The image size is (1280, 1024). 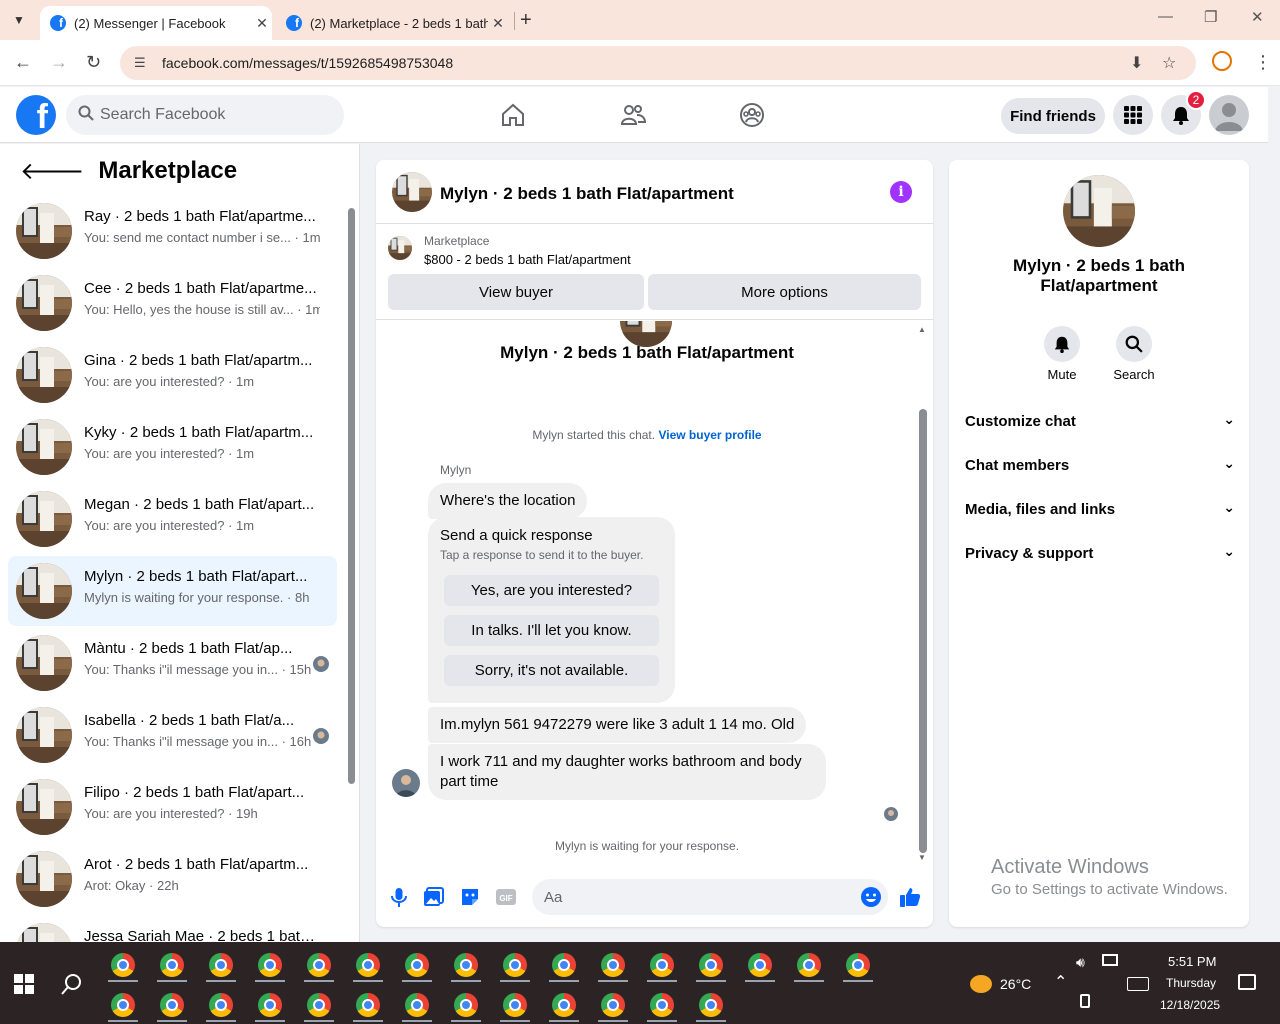 What do you see at coordinates (901, 192) in the screenshot?
I see `info-icon: i` at bounding box center [901, 192].